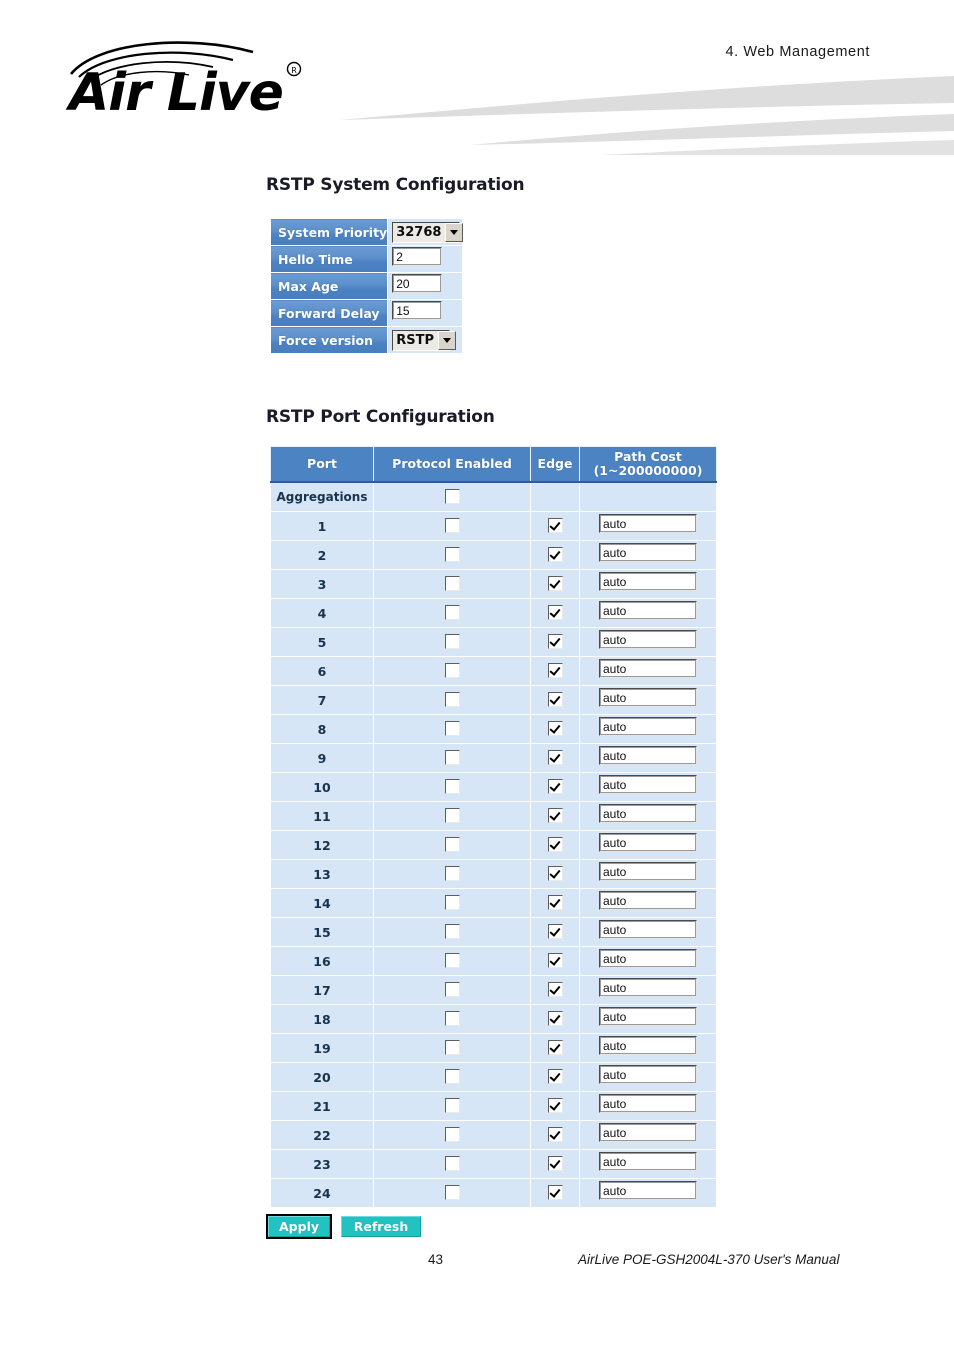  What do you see at coordinates (493, 1048) in the screenshot?
I see `table-row: 19 auto` at bounding box center [493, 1048].